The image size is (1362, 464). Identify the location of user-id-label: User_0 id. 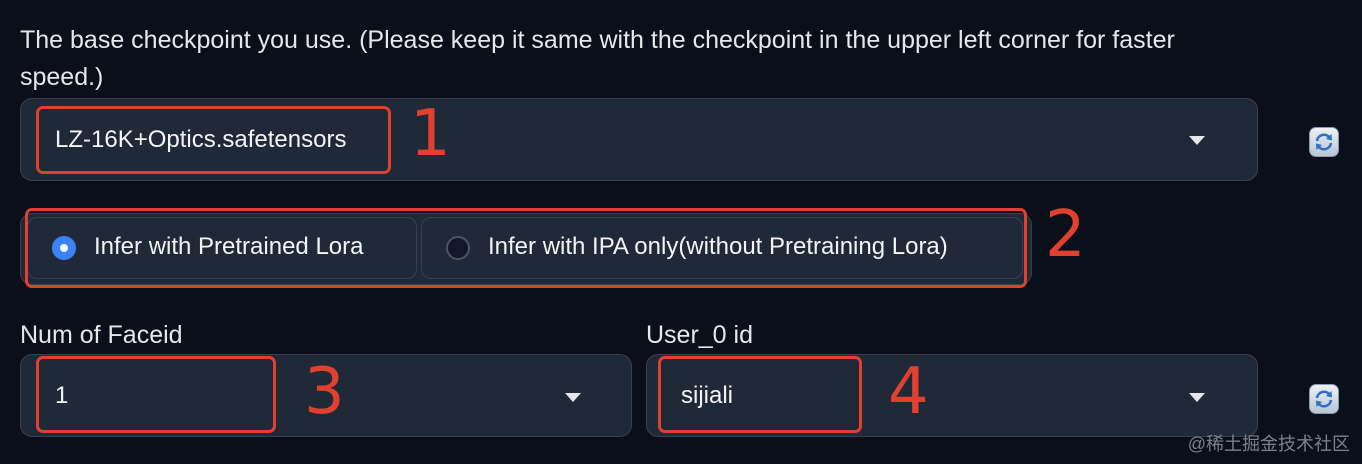
(699, 335).